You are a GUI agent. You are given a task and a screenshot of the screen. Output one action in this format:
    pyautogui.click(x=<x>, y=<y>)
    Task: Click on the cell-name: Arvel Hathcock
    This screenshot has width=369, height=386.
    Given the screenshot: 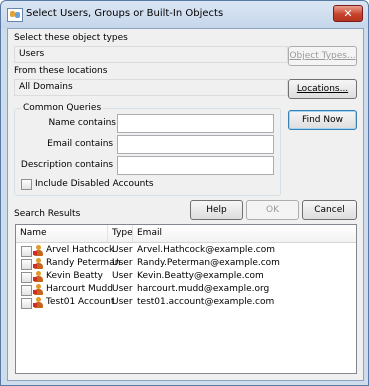 What is the action you would take?
    pyautogui.click(x=80, y=250)
    